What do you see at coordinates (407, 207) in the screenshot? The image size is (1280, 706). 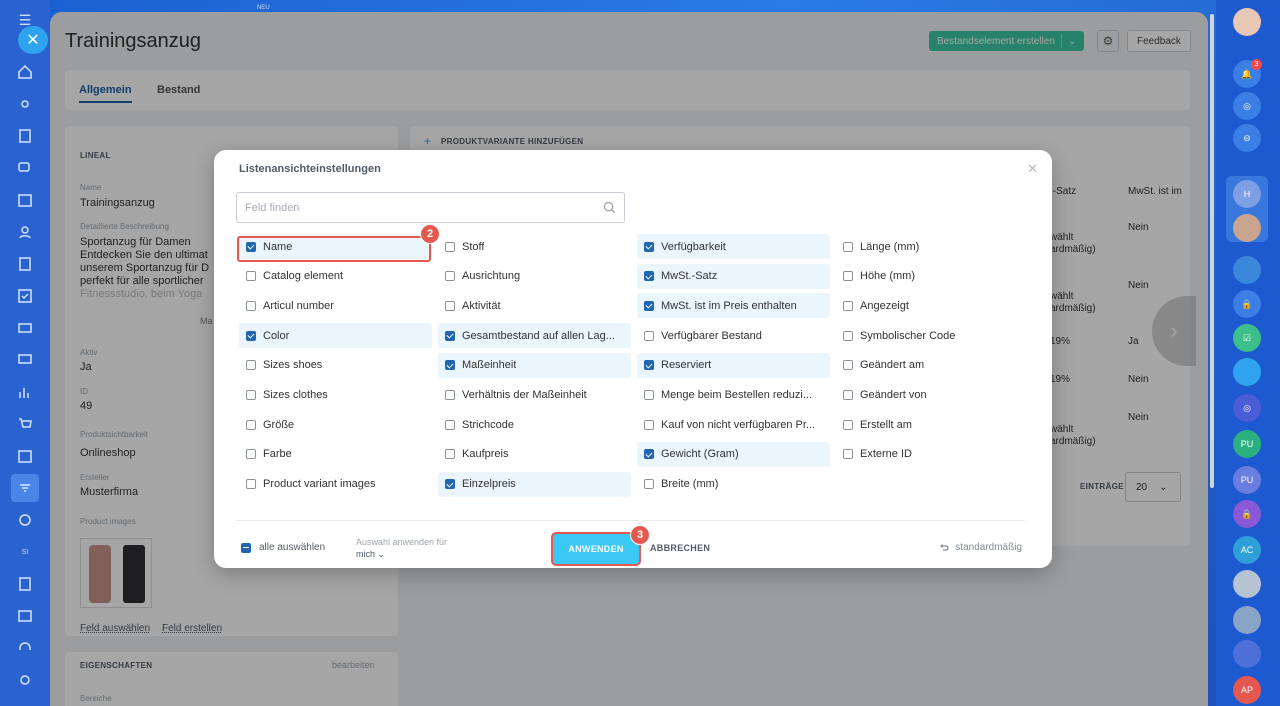 I see `search-input` at bounding box center [407, 207].